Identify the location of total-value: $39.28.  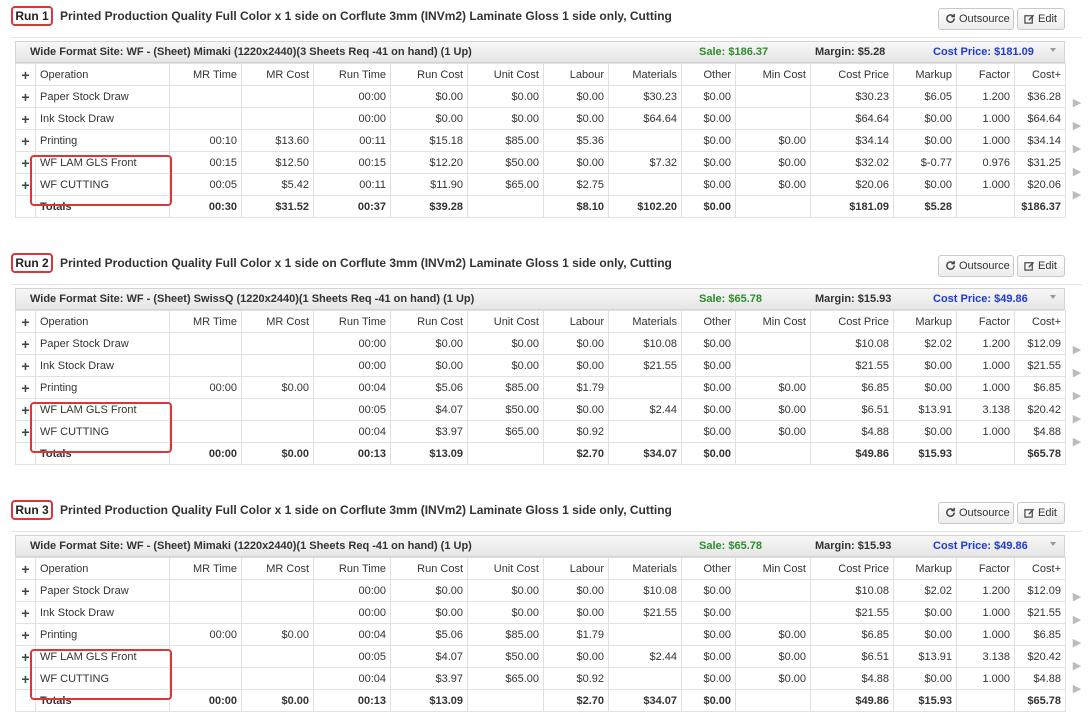
(429, 206).